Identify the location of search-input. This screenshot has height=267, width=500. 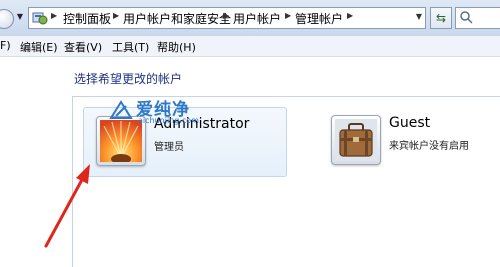
(477, 18).